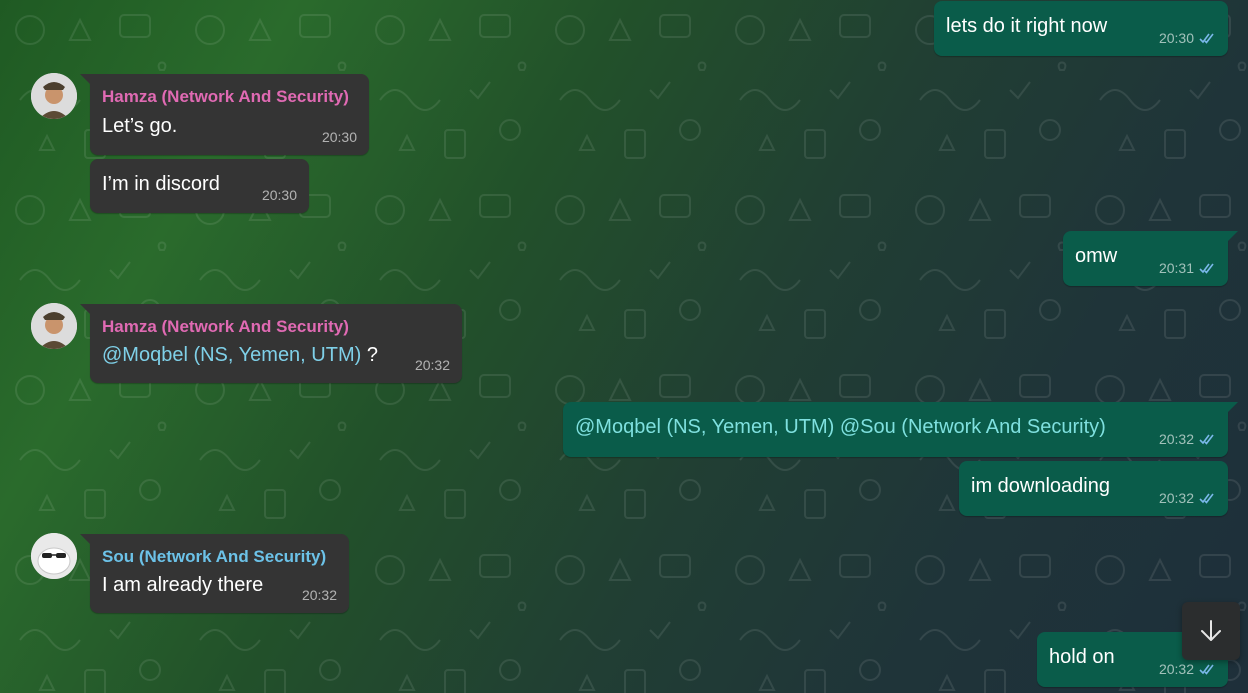  Describe the element at coordinates (231, 355) in the screenshot. I see `mention-link: @Moqbel (NS, Yemen, UTM)` at that location.